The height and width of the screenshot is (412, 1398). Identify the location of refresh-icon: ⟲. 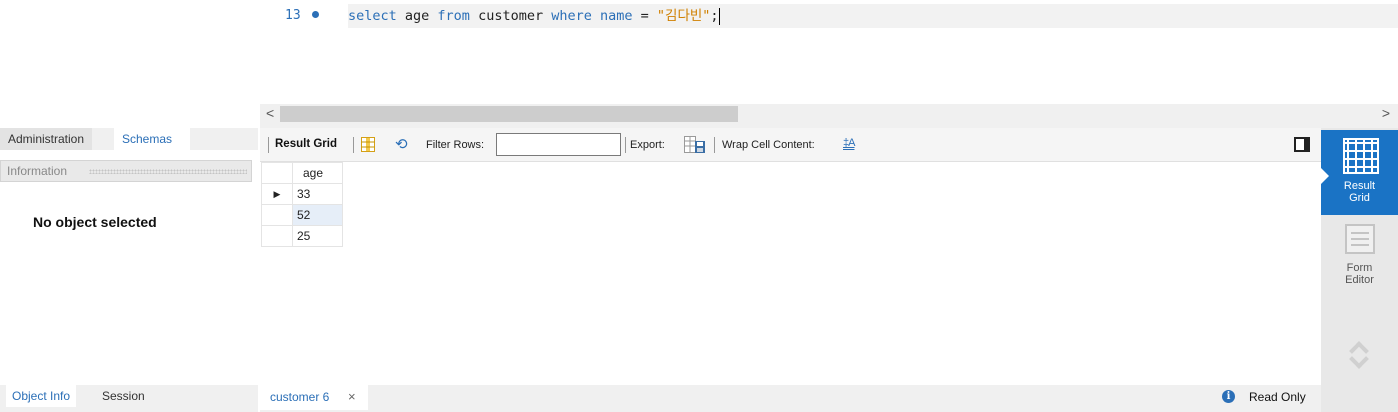
(401, 144).